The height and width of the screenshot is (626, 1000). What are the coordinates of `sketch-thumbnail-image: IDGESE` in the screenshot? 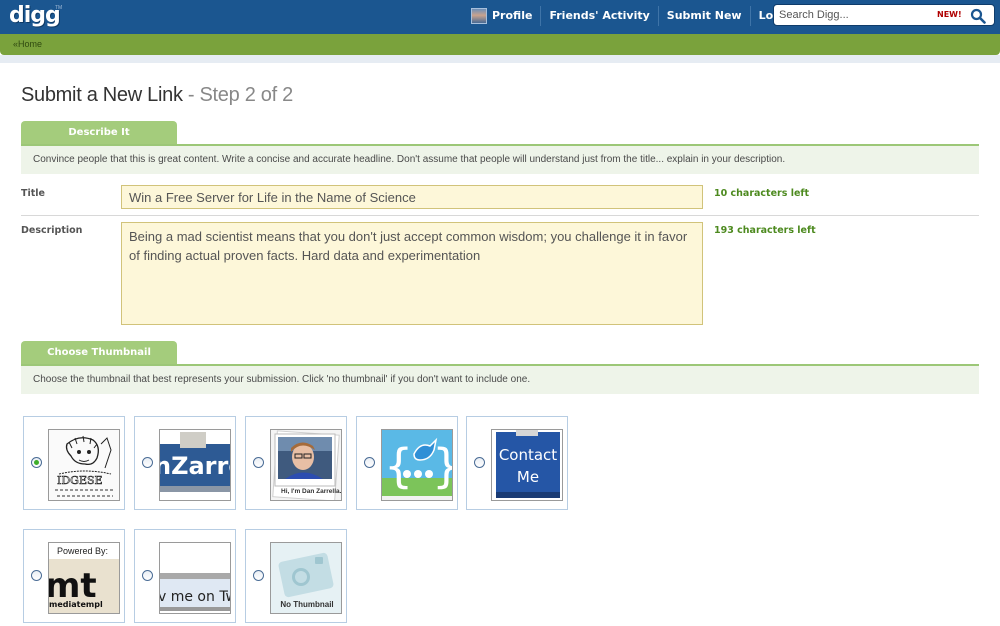 It's located at (84, 465).